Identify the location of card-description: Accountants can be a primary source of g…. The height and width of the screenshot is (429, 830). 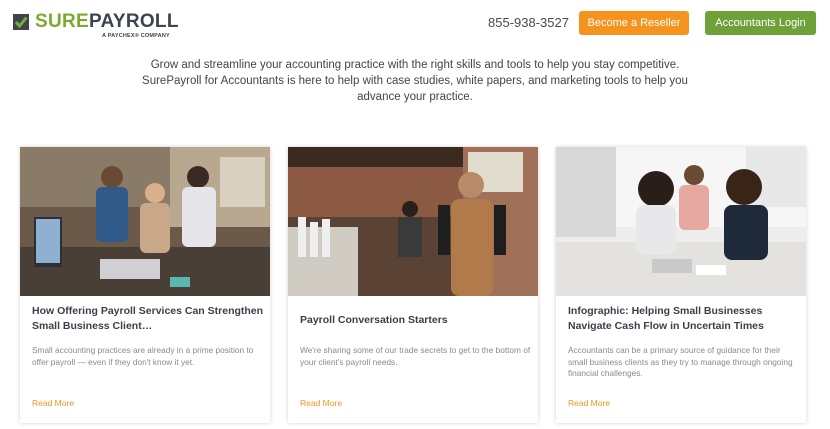
(680, 361).